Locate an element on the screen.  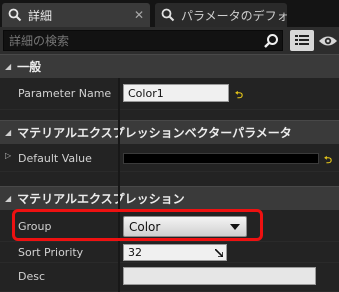
category-material-expression-label: マテリアルエクスプレッション is located at coordinates (101, 199).